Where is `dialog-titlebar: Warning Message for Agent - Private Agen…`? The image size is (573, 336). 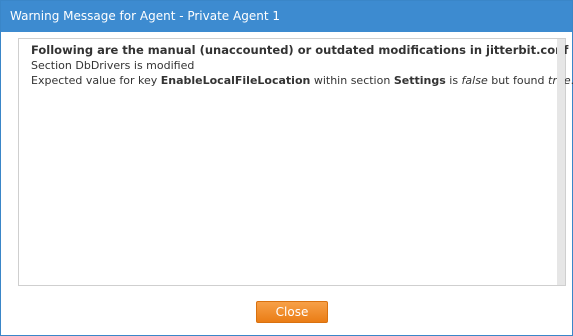
dialog-titlebar: Warning Message for Agent - Private Agen… is located at coordinates (286, 16).